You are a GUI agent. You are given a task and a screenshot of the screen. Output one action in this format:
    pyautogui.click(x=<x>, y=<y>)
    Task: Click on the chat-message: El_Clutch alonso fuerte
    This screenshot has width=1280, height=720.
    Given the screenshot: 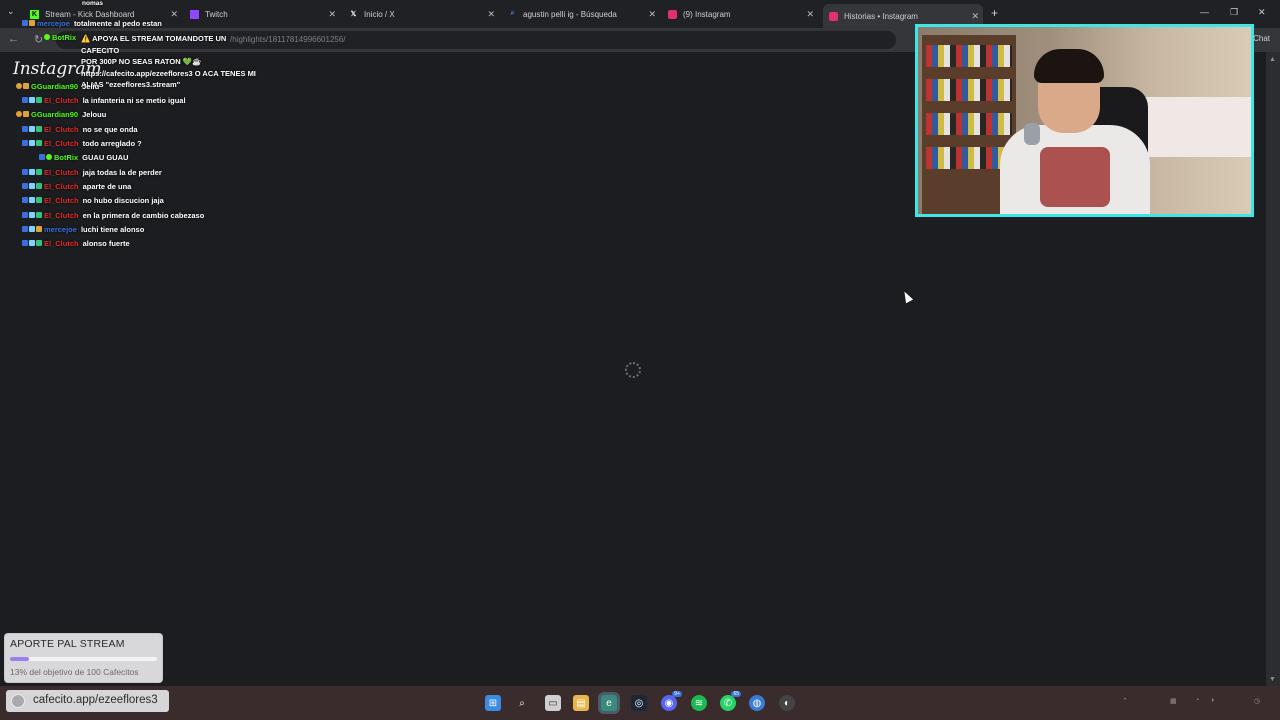 What is the action you would take?
    pyautogui.click(x=76, y=243)
    